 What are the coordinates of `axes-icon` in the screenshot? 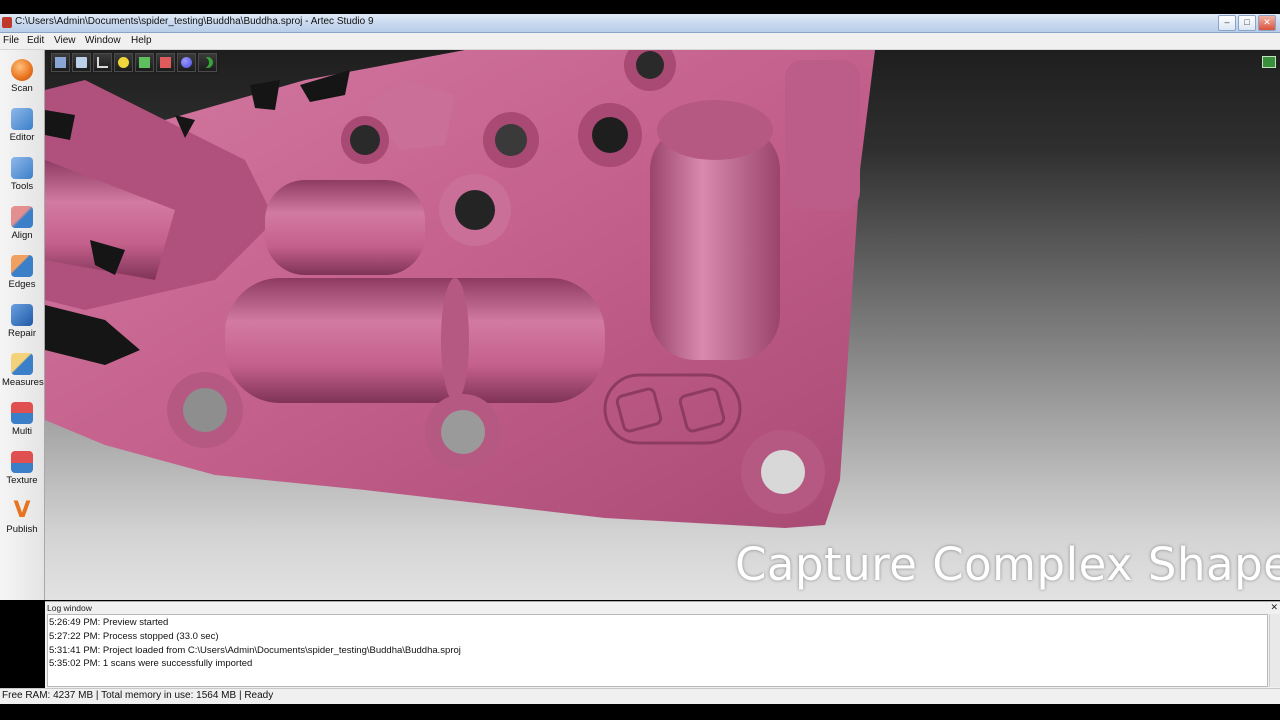 It's located at (102, 62).